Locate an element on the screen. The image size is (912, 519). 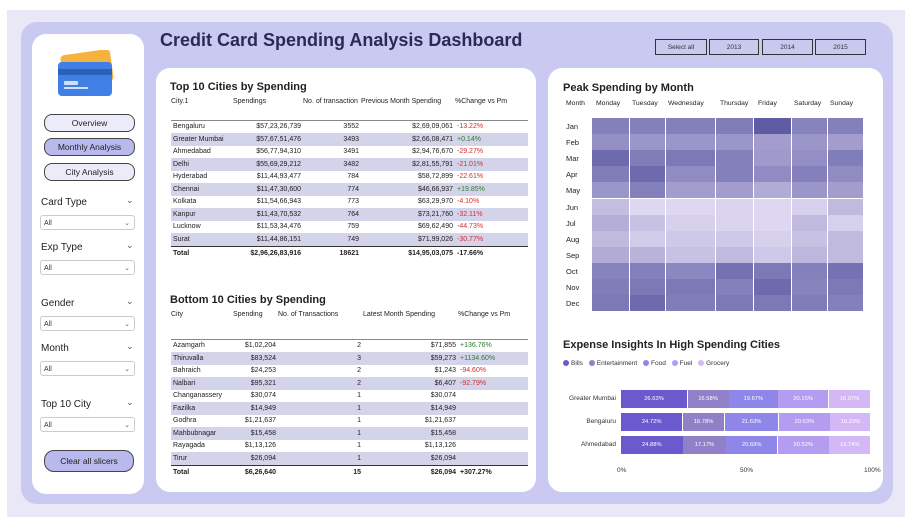
column-header: Spendings is located at coordinates (268, 109).